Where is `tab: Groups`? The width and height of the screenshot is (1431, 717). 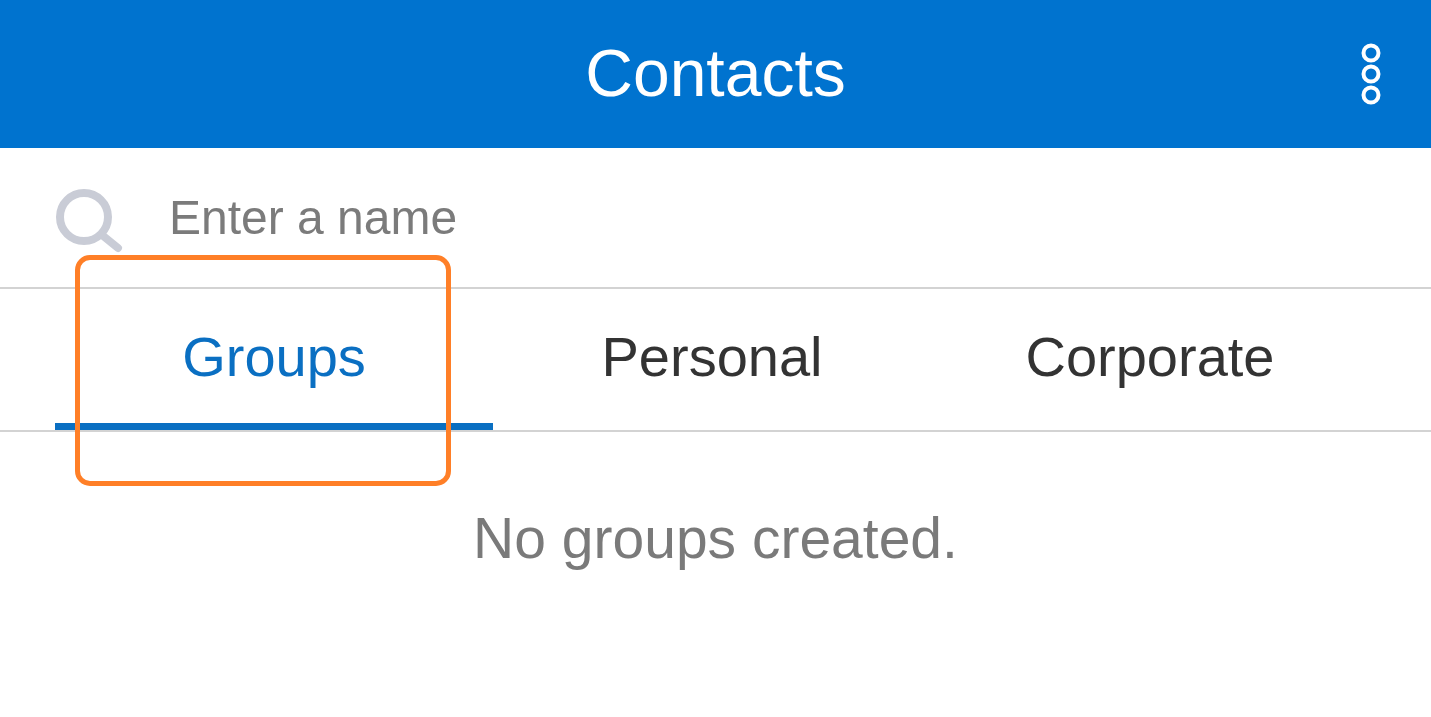 tab: Groups is located at coordinates (274, 359).